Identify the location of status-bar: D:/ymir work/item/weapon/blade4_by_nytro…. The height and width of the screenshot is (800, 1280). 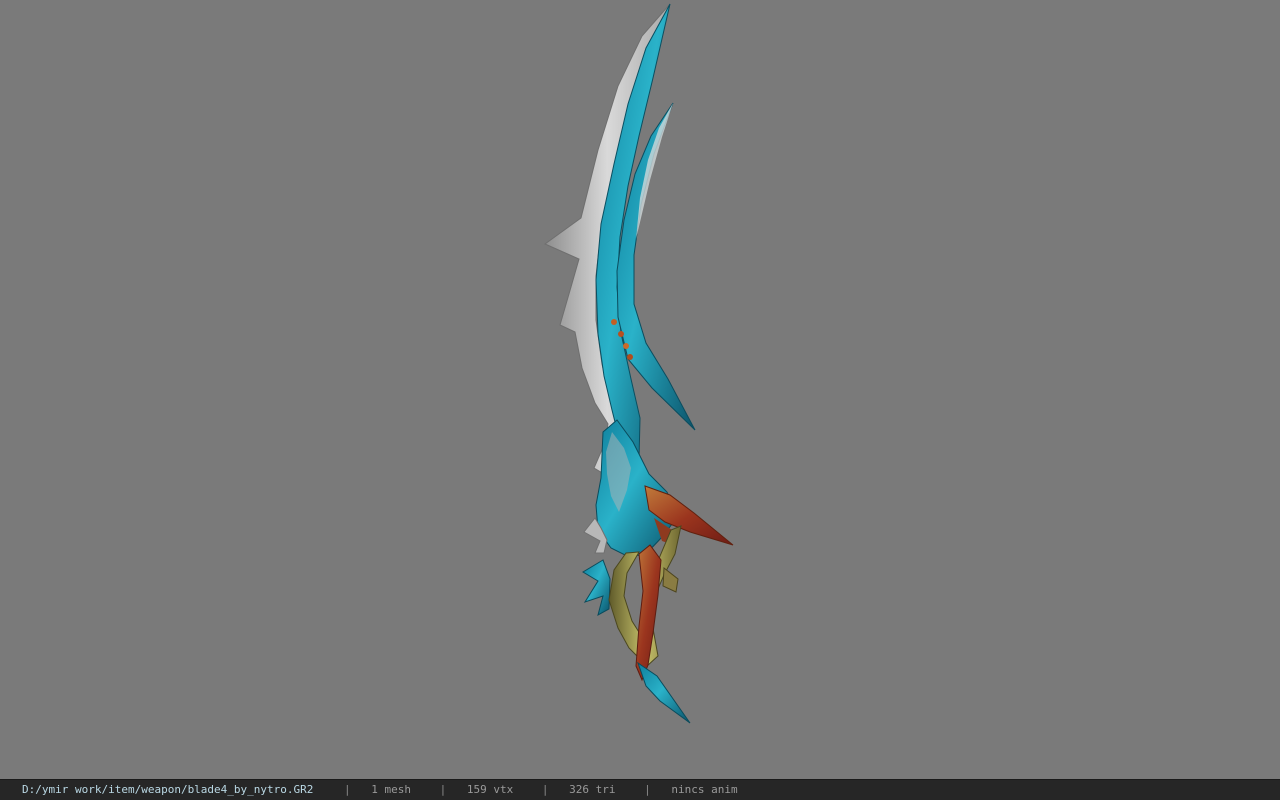
(640, 789).